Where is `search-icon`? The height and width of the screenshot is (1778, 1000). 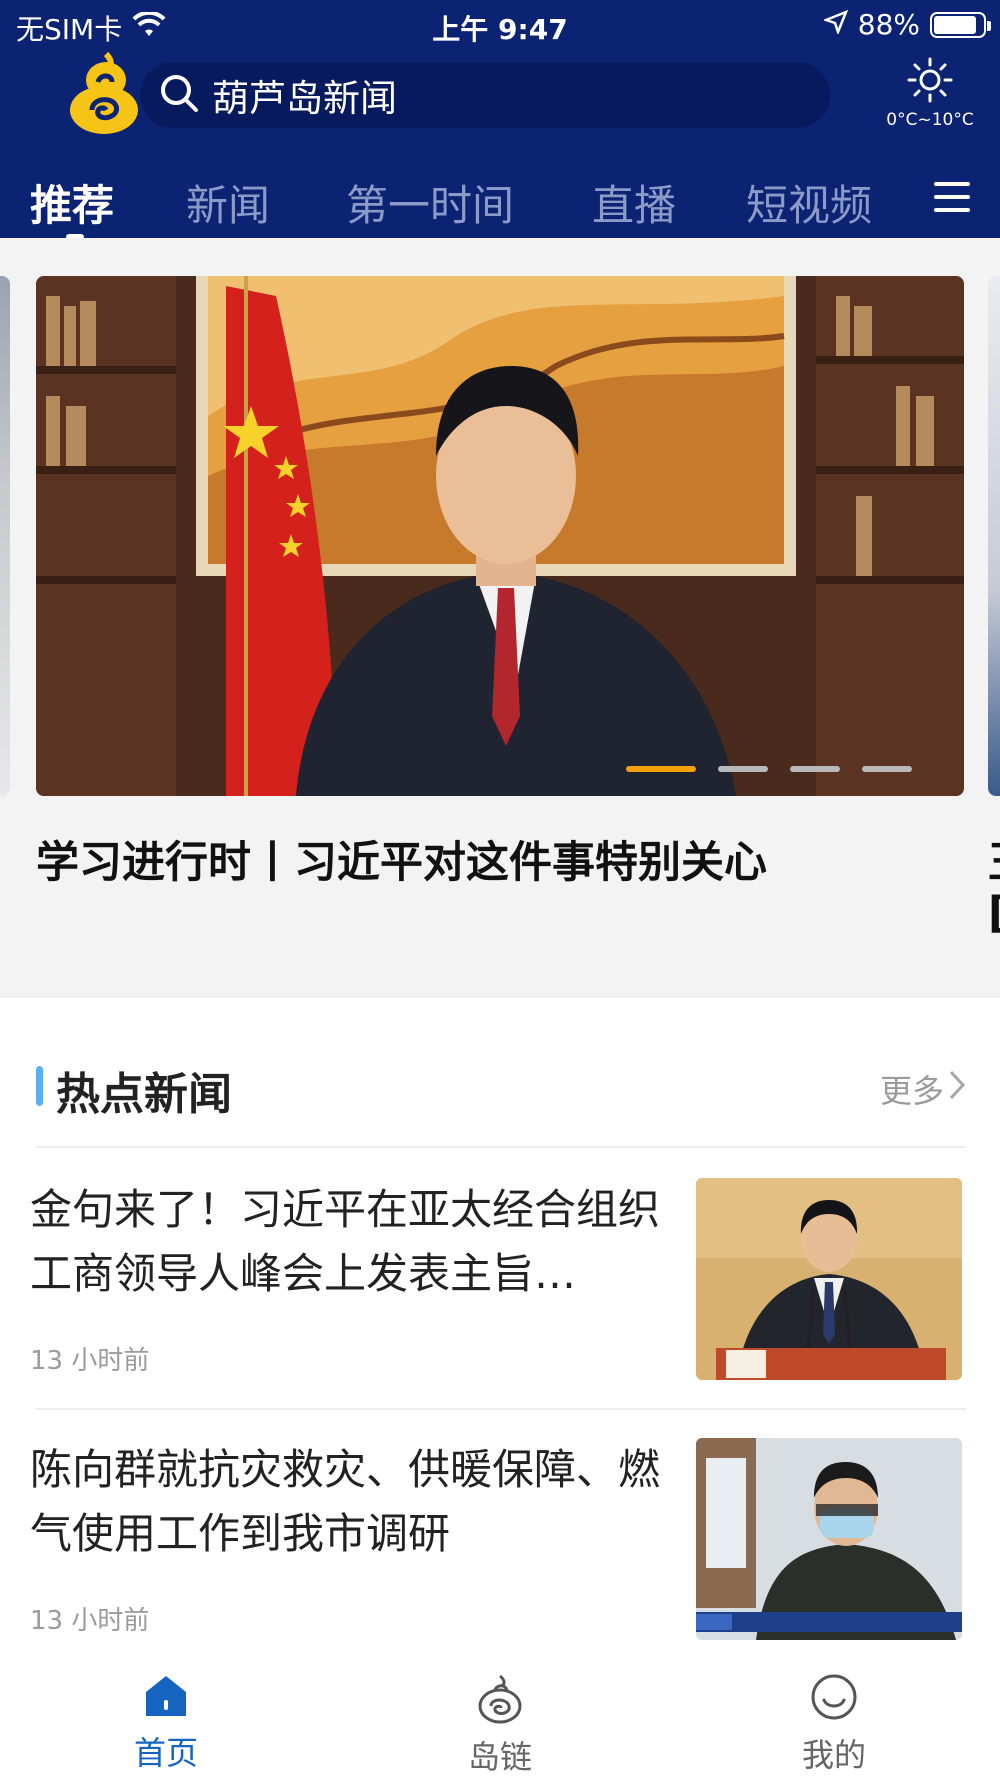 search-icon is located at coordinates (179, 95).